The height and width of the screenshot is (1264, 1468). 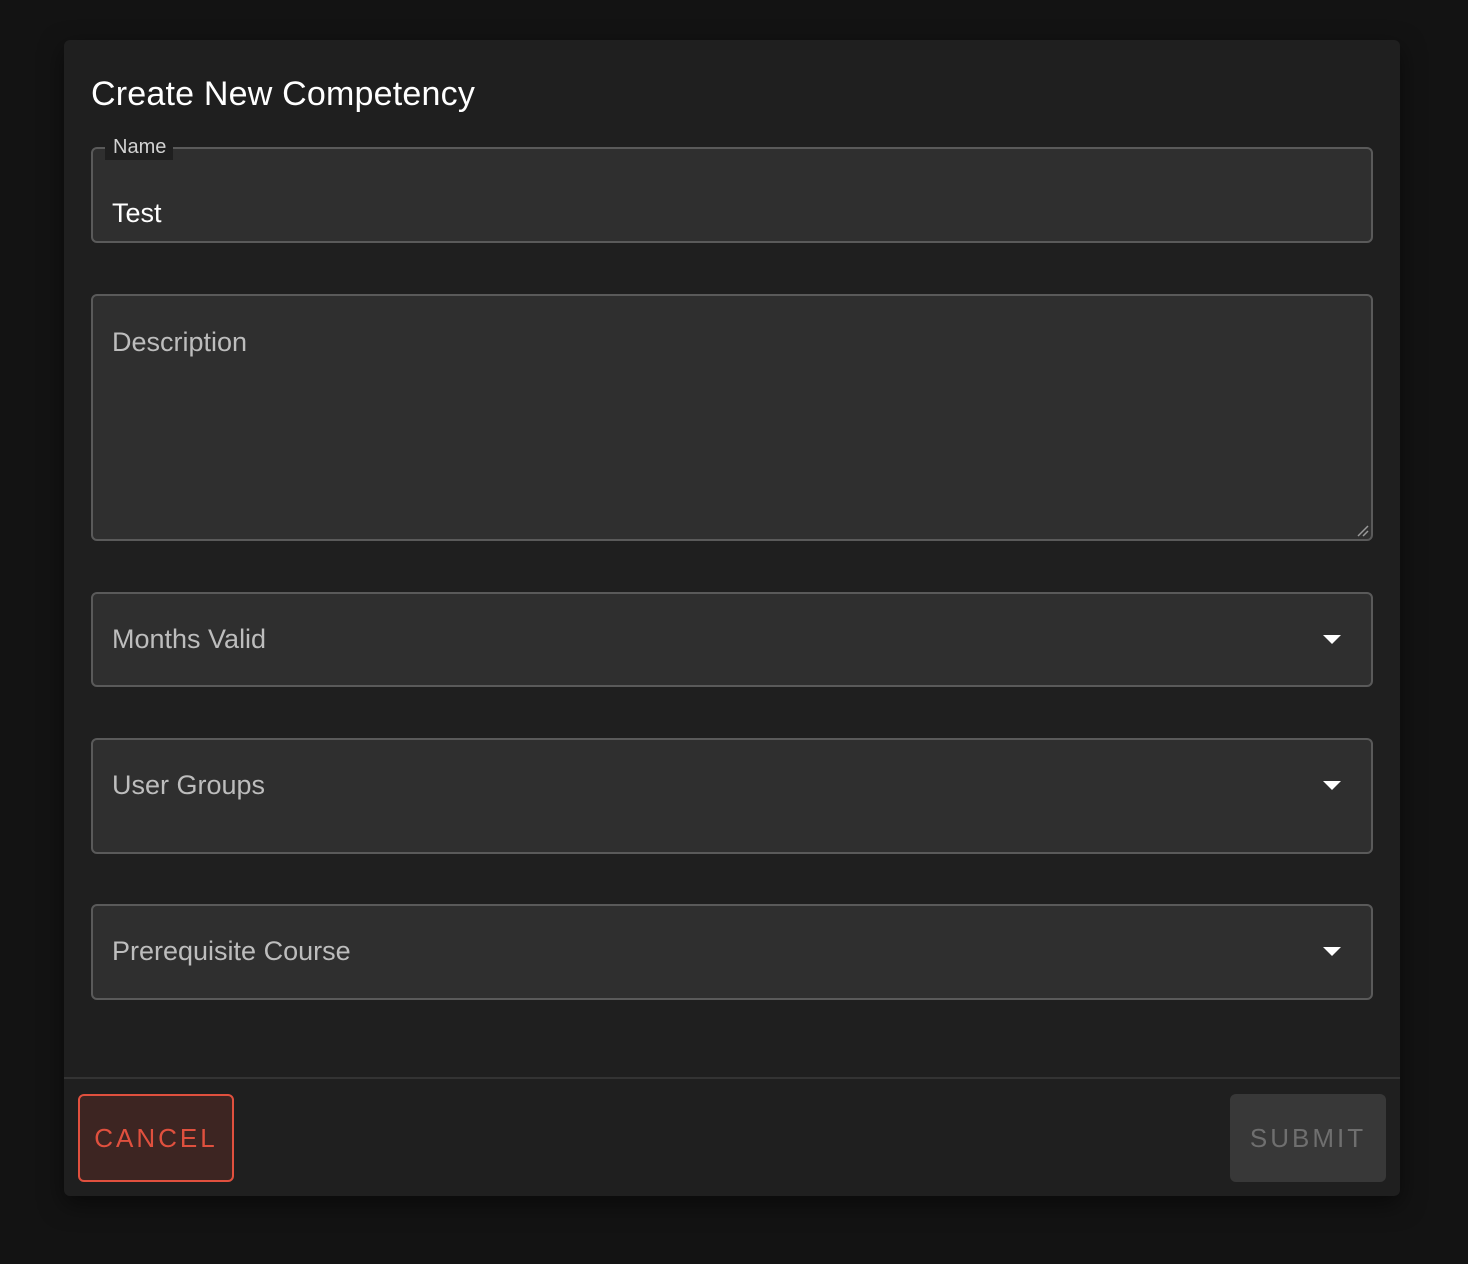 What do you see at coordinates (189, 639) in the screenshot?
I see `months-valid-placeholder: Months Valid` at bounding box center [189, 639].